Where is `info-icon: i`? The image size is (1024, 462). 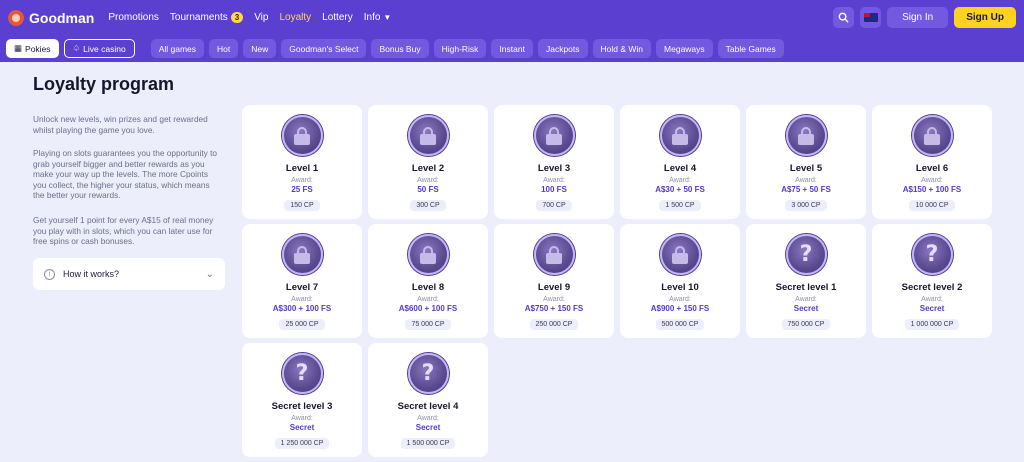 info-icon: i is located at coordinates (49, 274).